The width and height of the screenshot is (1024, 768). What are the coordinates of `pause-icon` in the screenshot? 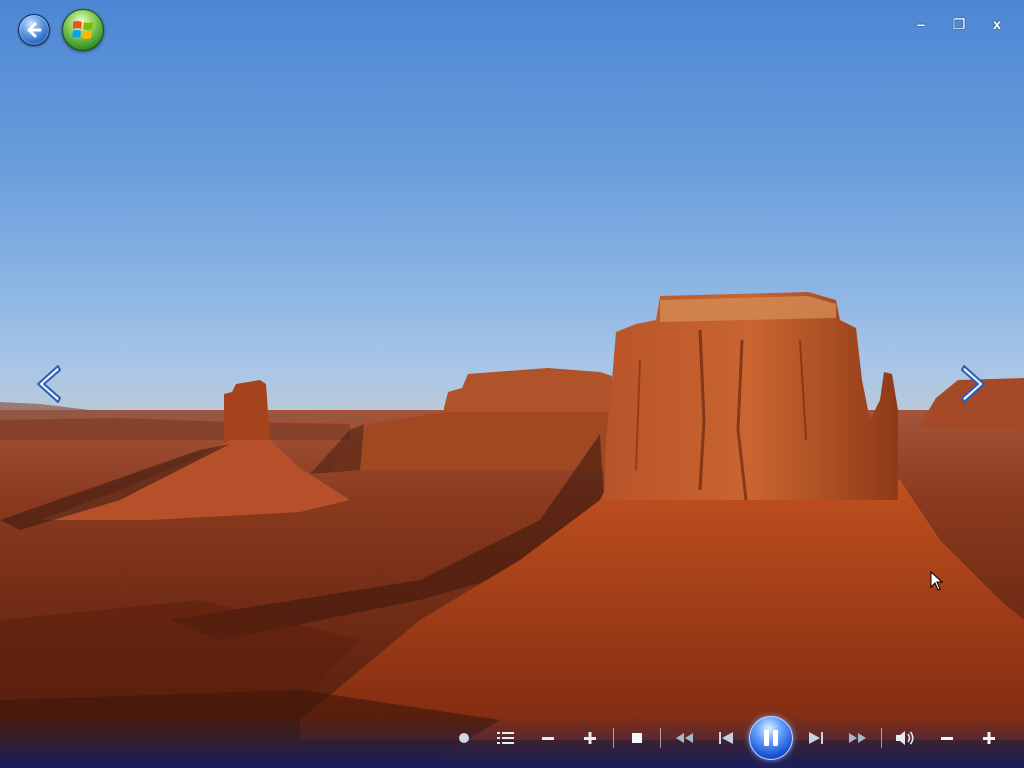 It's located at (771, 738).